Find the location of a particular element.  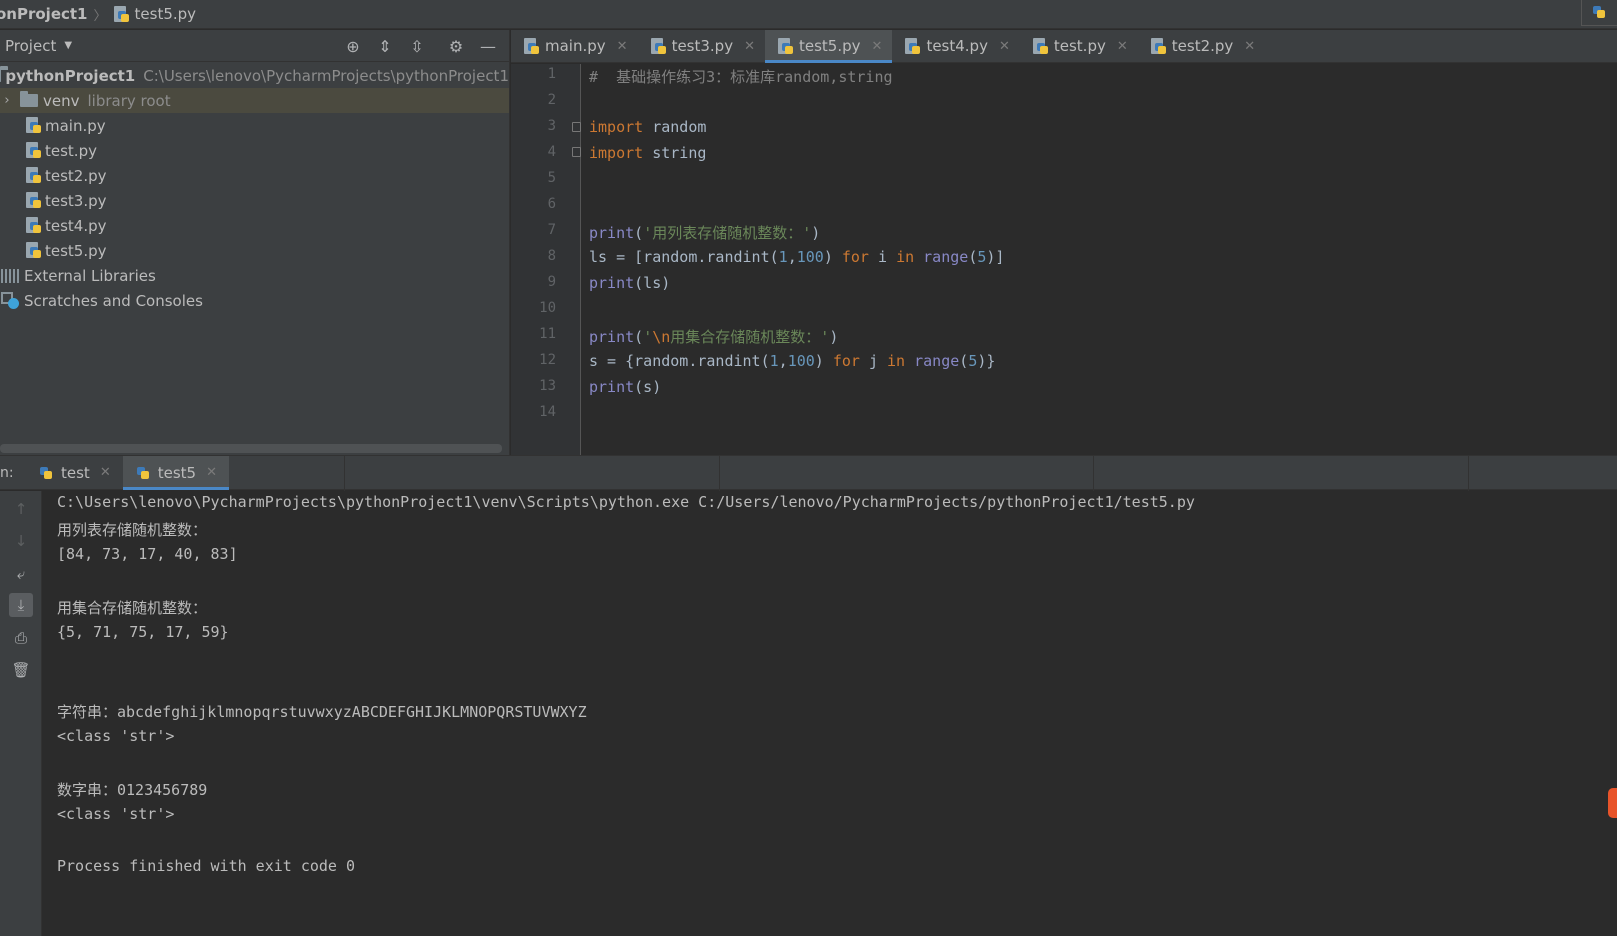

run-tab-test5: test5 ✕ is located at coordinates (176, 473).